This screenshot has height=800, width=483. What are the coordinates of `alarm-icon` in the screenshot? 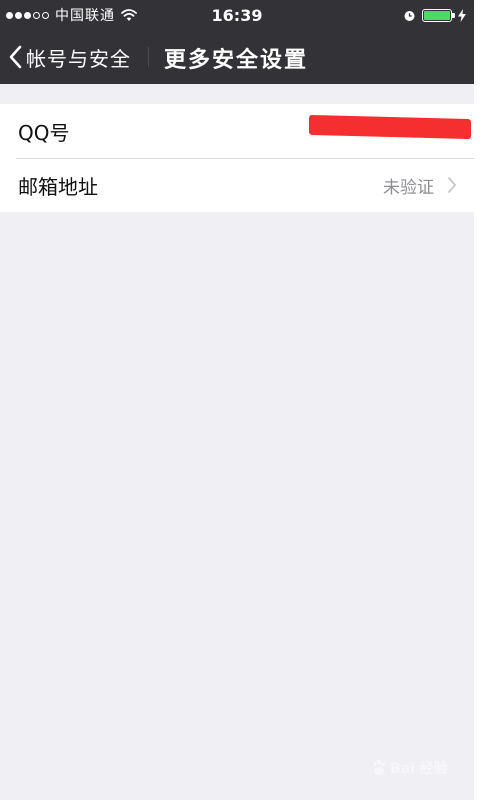 It's located at (409, 15).